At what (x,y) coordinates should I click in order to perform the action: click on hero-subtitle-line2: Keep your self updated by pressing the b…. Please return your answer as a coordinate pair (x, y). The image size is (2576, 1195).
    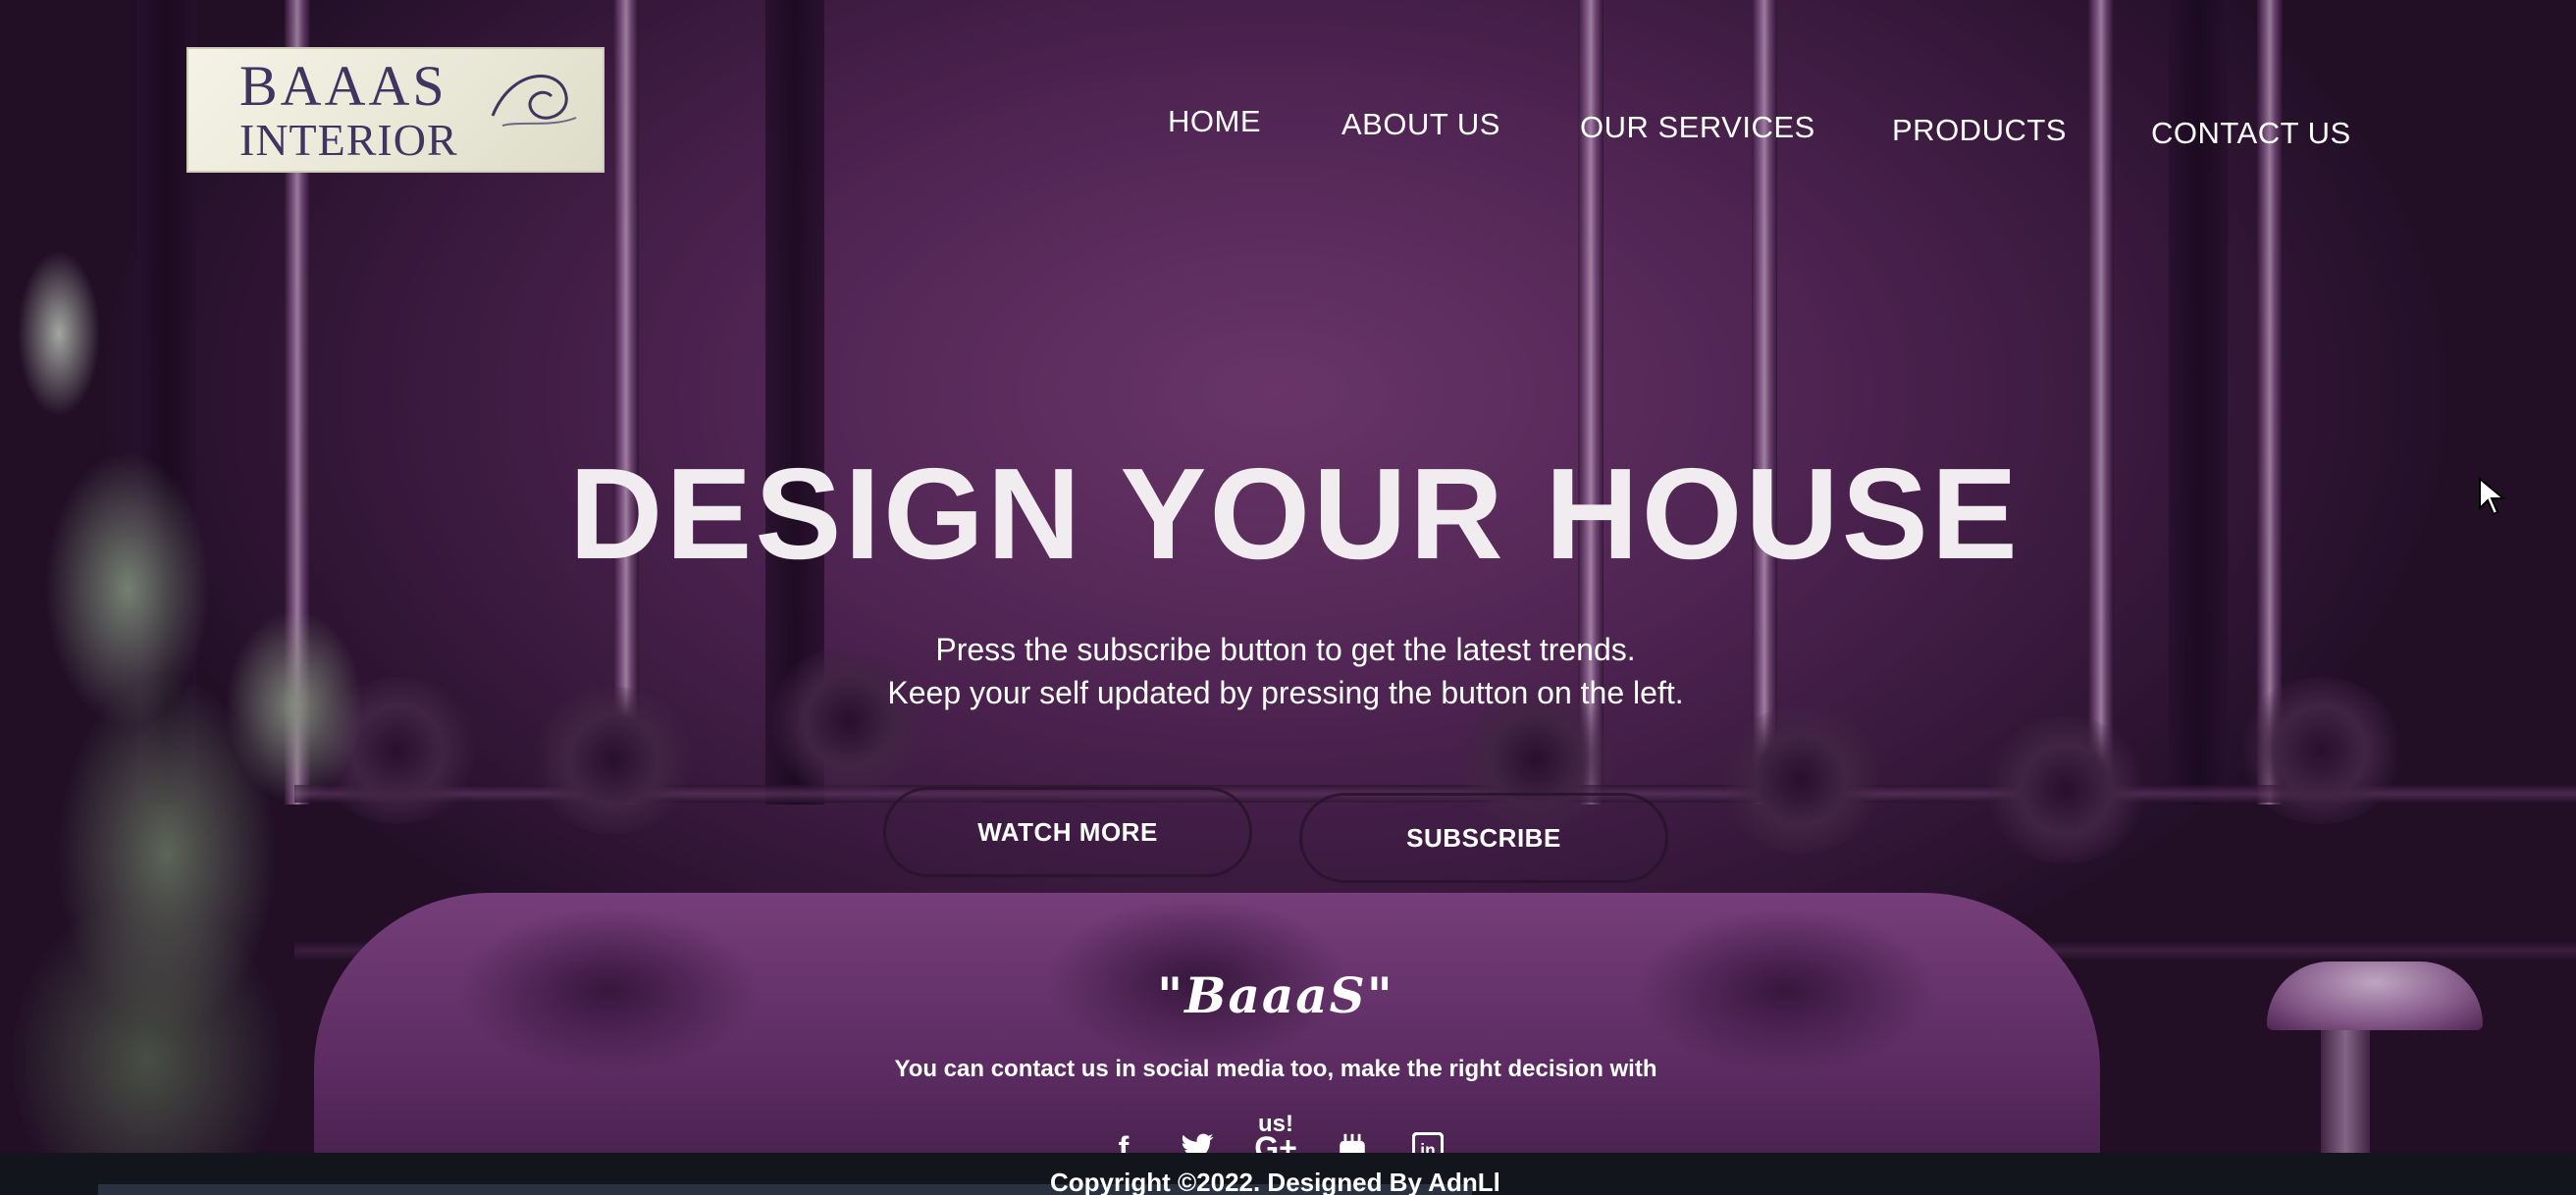
    Looking at the image, I should click on (1285, 692).